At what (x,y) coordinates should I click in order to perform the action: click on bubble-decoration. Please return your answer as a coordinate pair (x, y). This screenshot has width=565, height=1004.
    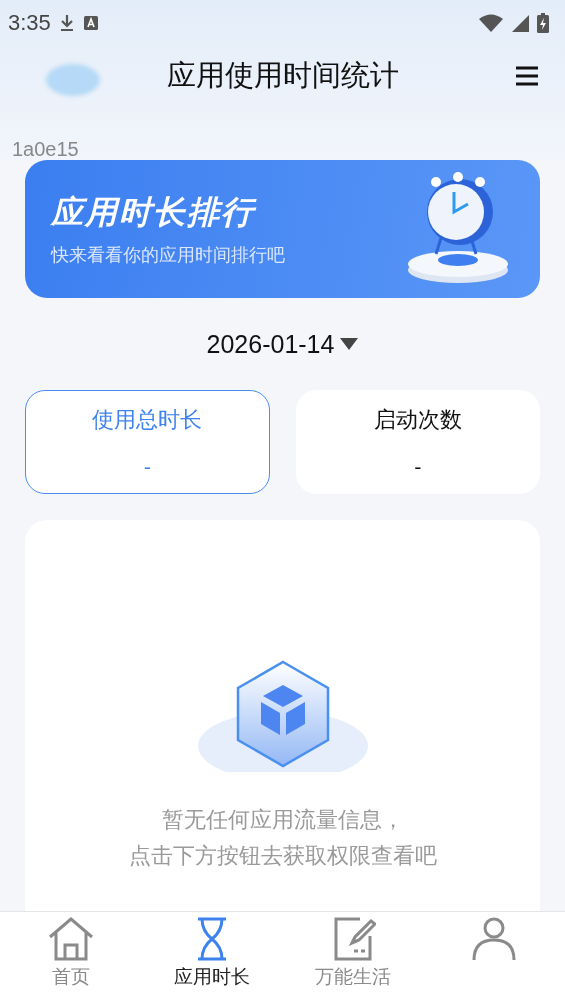
    Looking at the image, I should click on (73, 80).